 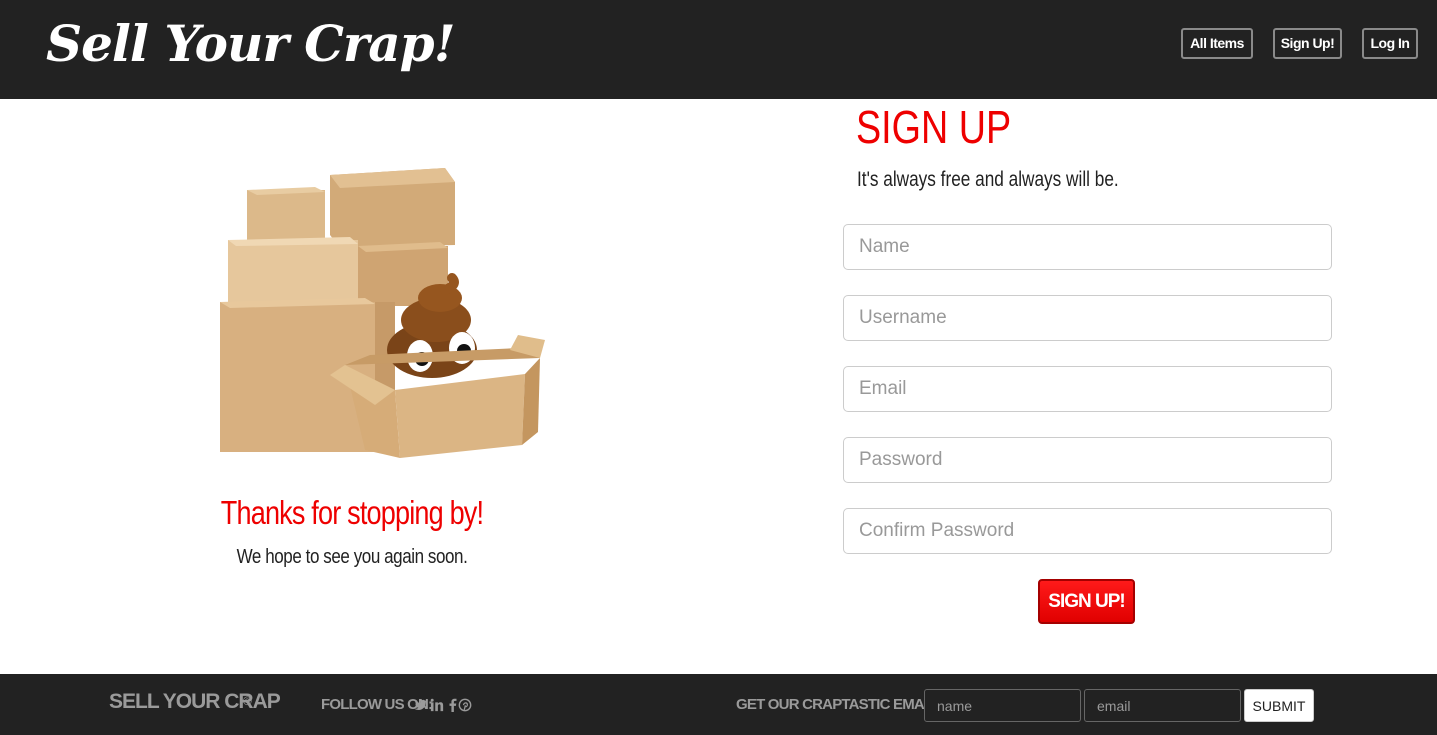 What do you see at coordinates (1087, 318) in the screenshot?
I see `username-field` at bounding box center [1087, 318].